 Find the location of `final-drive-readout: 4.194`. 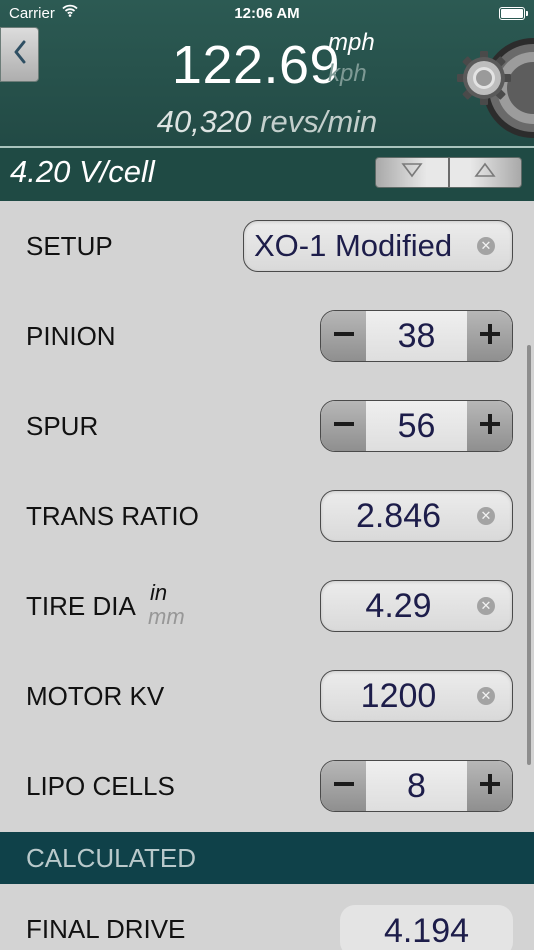

final-drive-readout: 4.194 is located at coordinates (426, 927).